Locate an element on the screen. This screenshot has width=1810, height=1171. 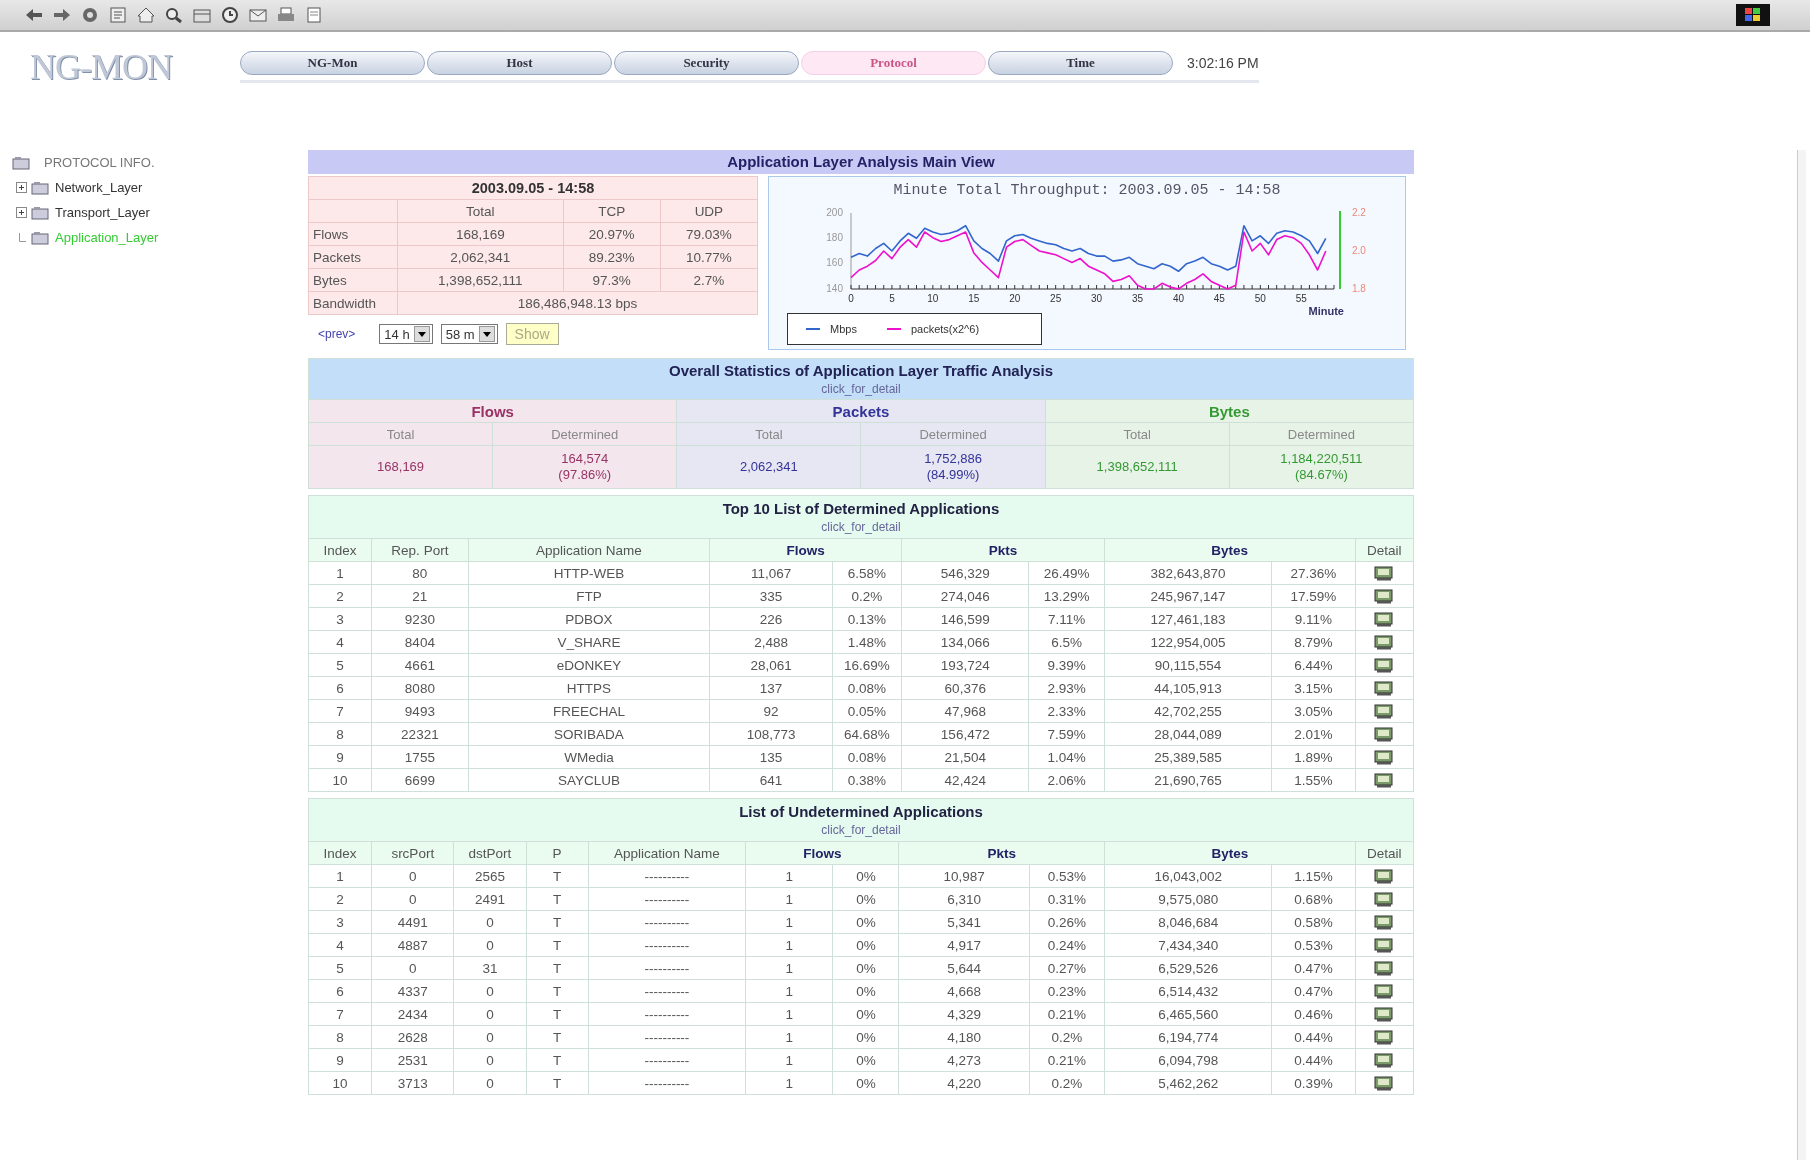
page-icon is located at coordinates (314, 15).